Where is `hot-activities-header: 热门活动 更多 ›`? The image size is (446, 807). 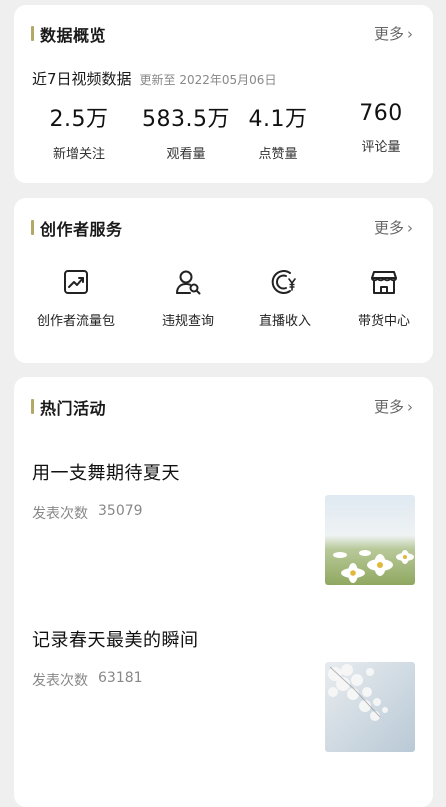
hot-activities-header: 热门活动 更多 › is located at coordinates (223, 405).